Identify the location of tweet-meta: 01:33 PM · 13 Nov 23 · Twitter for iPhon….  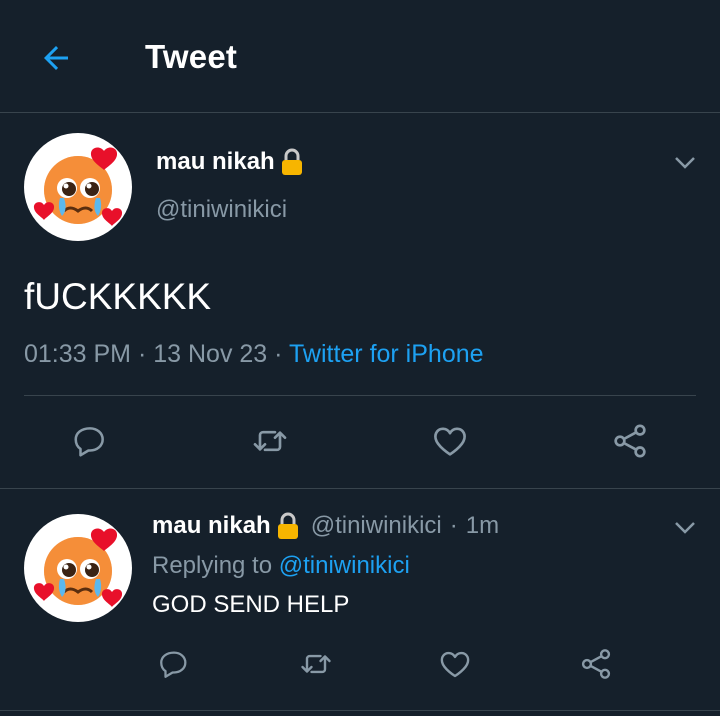
(254, 354).